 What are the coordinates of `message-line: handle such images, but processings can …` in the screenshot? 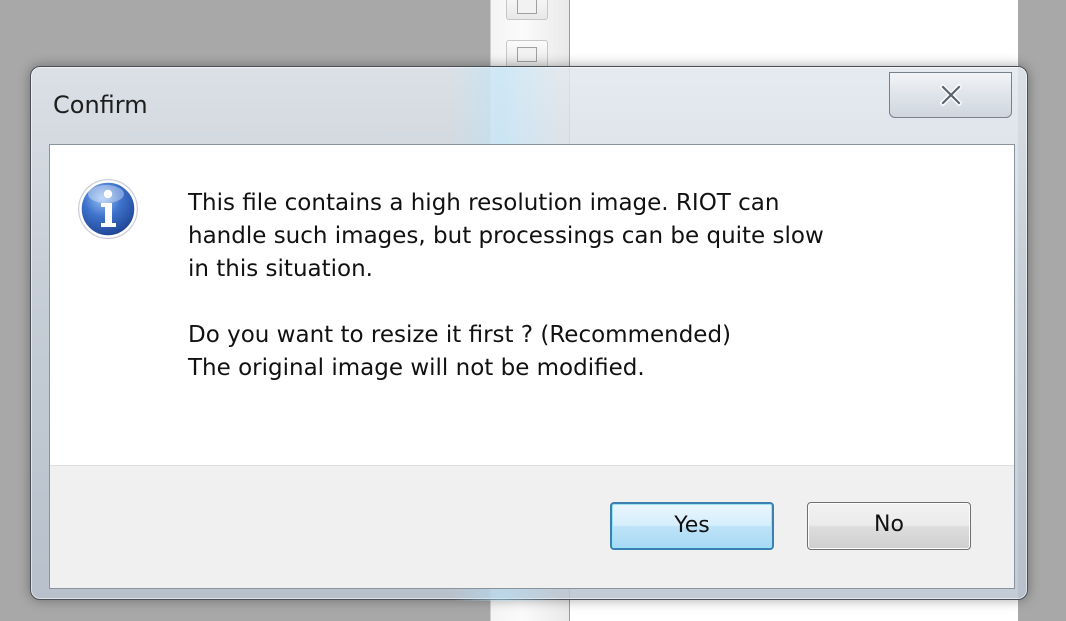 It's located at (506, 236).